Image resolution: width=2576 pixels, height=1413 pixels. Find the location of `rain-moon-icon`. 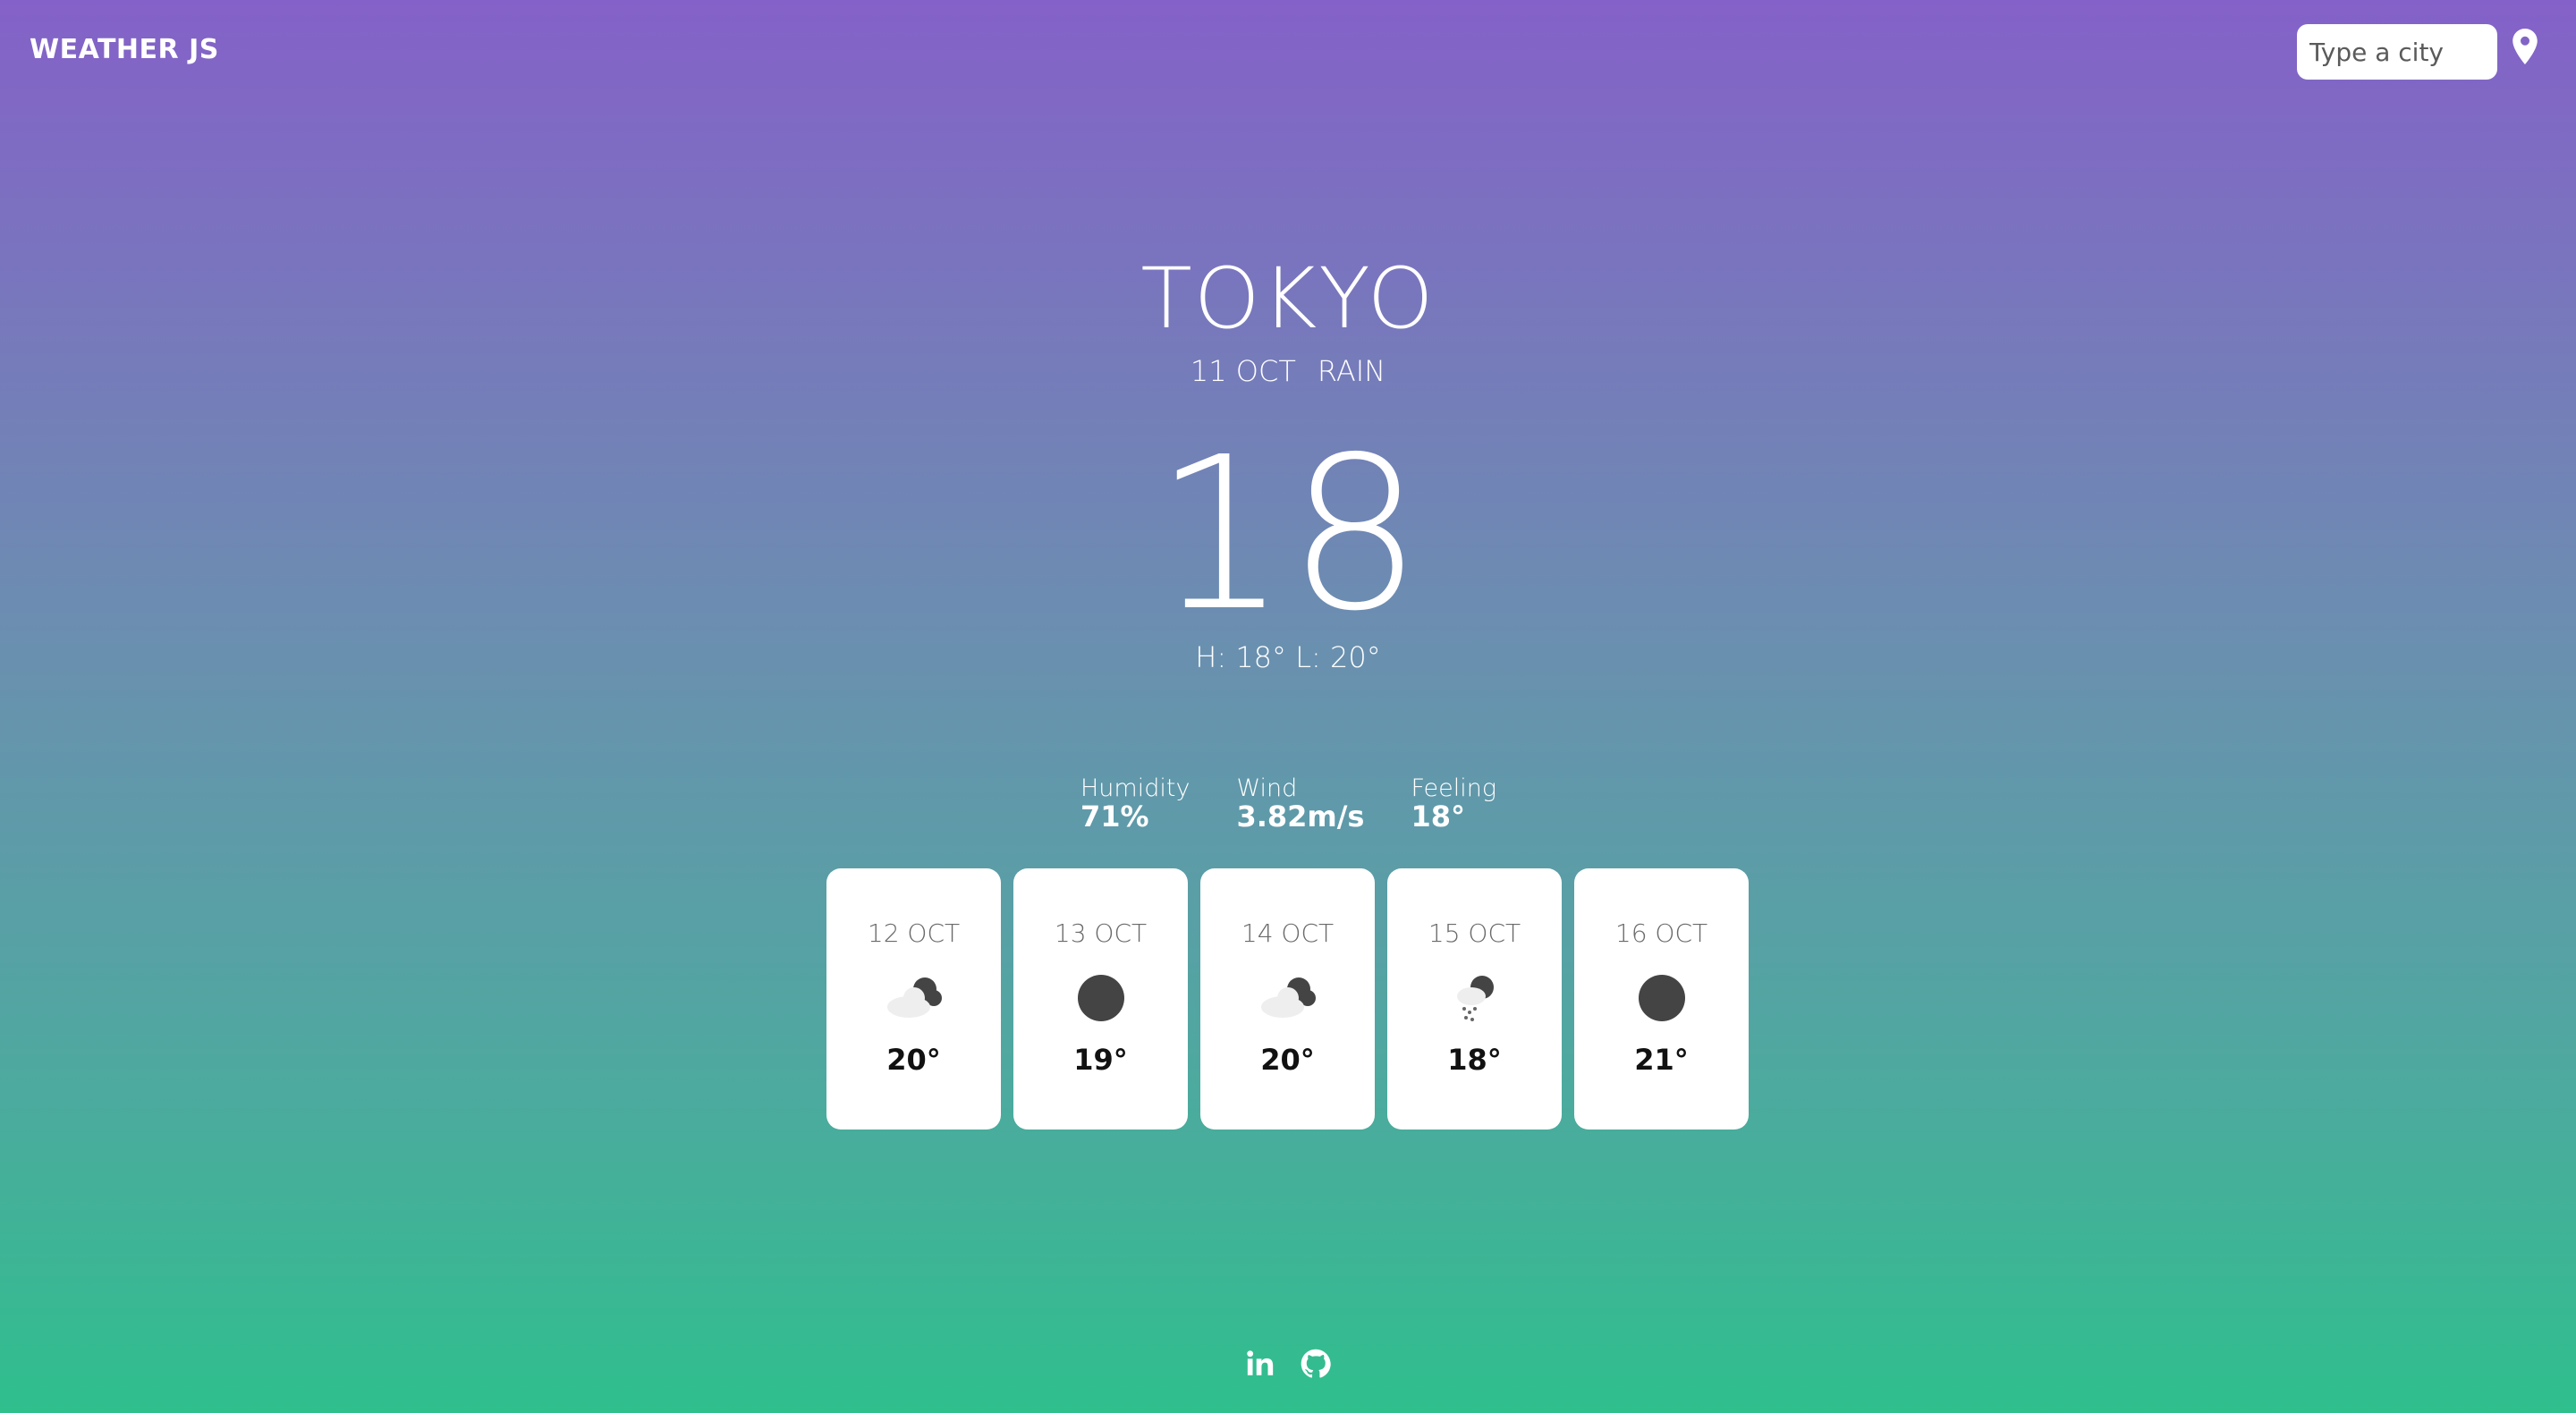

rain-moon-icon is located at coordinates (1475, 998).